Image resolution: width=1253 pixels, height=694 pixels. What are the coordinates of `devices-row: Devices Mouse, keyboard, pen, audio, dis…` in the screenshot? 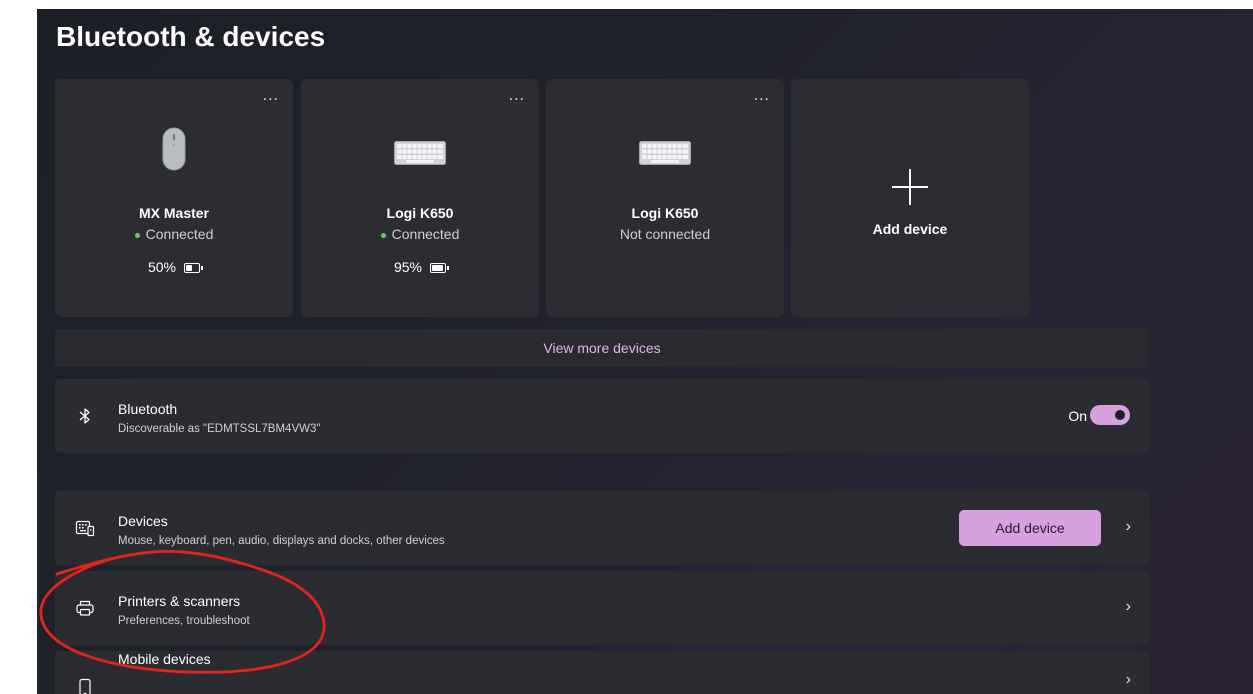 It's located at (602, 528).